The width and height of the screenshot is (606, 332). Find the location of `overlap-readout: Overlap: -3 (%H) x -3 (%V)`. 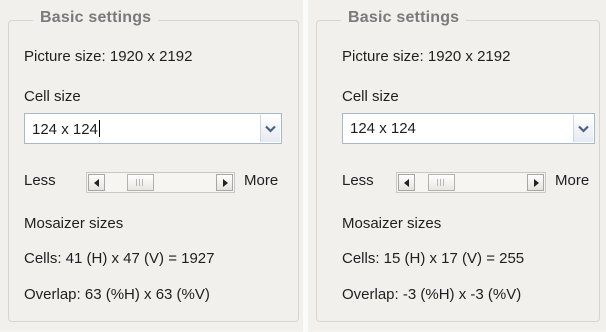

overlap-readout: Overlap: -3 (%H) x -3 (%V) is located at coordinates (432, 294).